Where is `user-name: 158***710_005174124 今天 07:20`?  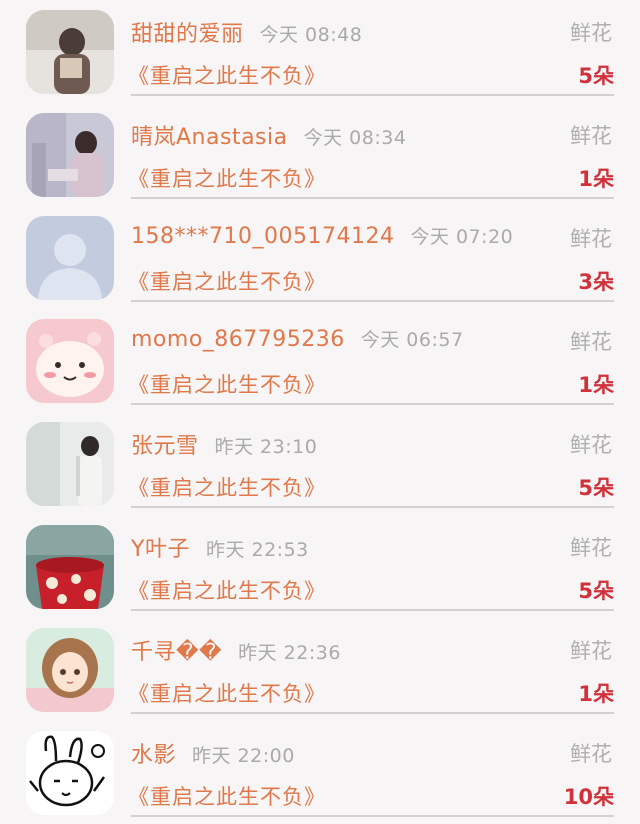 user-name: 158***710_005174124 今天 07:20 is located at coordinates (322, 235).